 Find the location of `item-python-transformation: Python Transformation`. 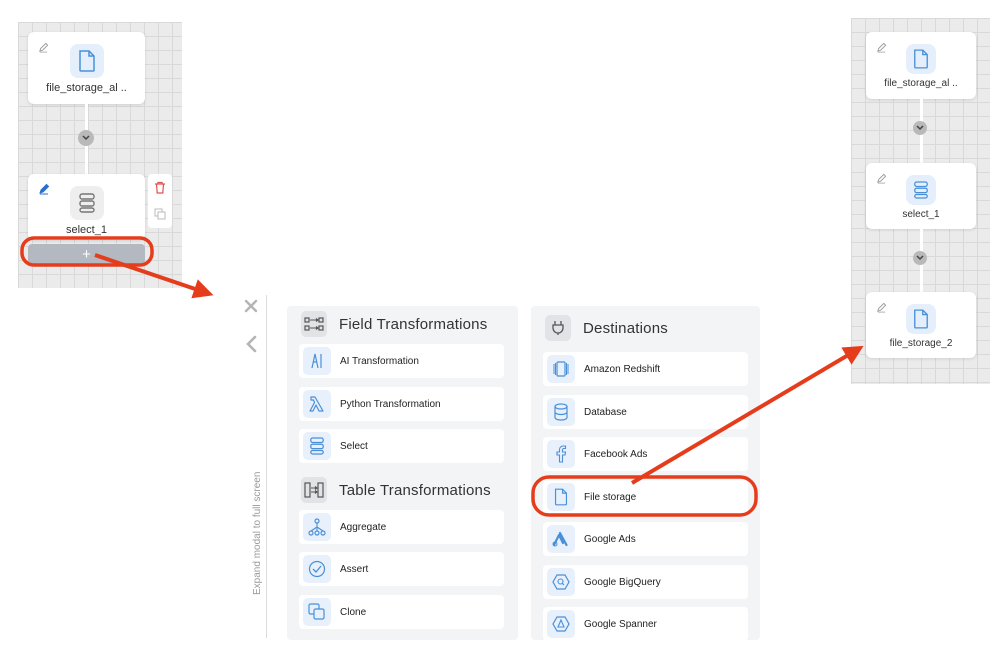

item-python-transformation: Python Transformation is located at coordinates (401, 404).